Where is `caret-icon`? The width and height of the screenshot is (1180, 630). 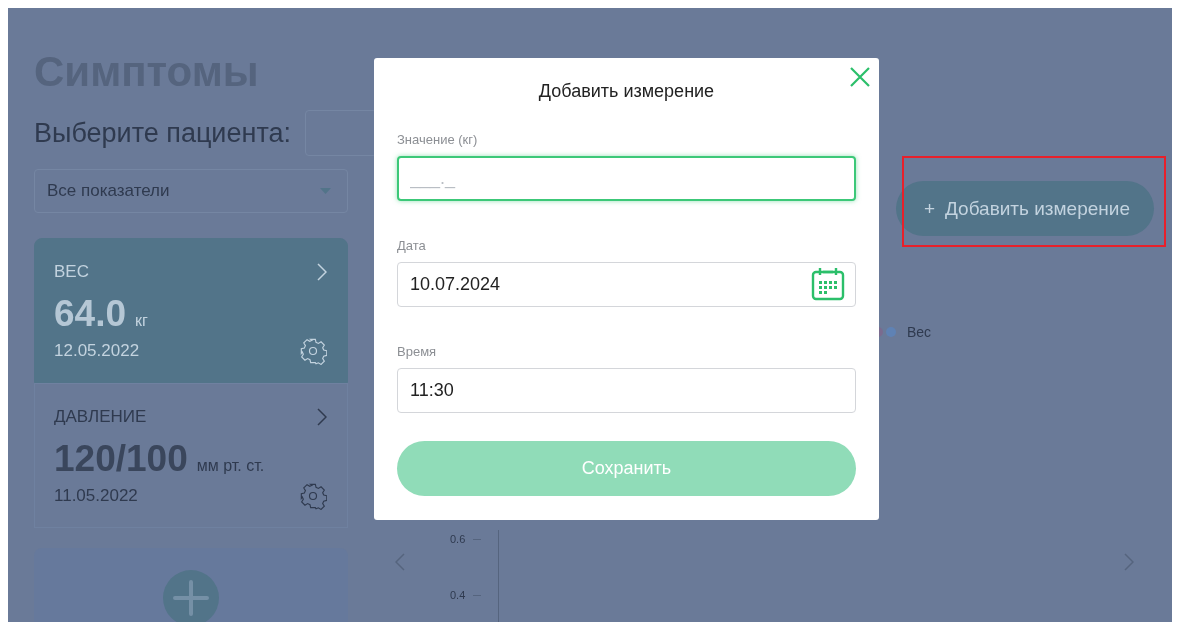
caret-icon is located at coordinates (325, 191).